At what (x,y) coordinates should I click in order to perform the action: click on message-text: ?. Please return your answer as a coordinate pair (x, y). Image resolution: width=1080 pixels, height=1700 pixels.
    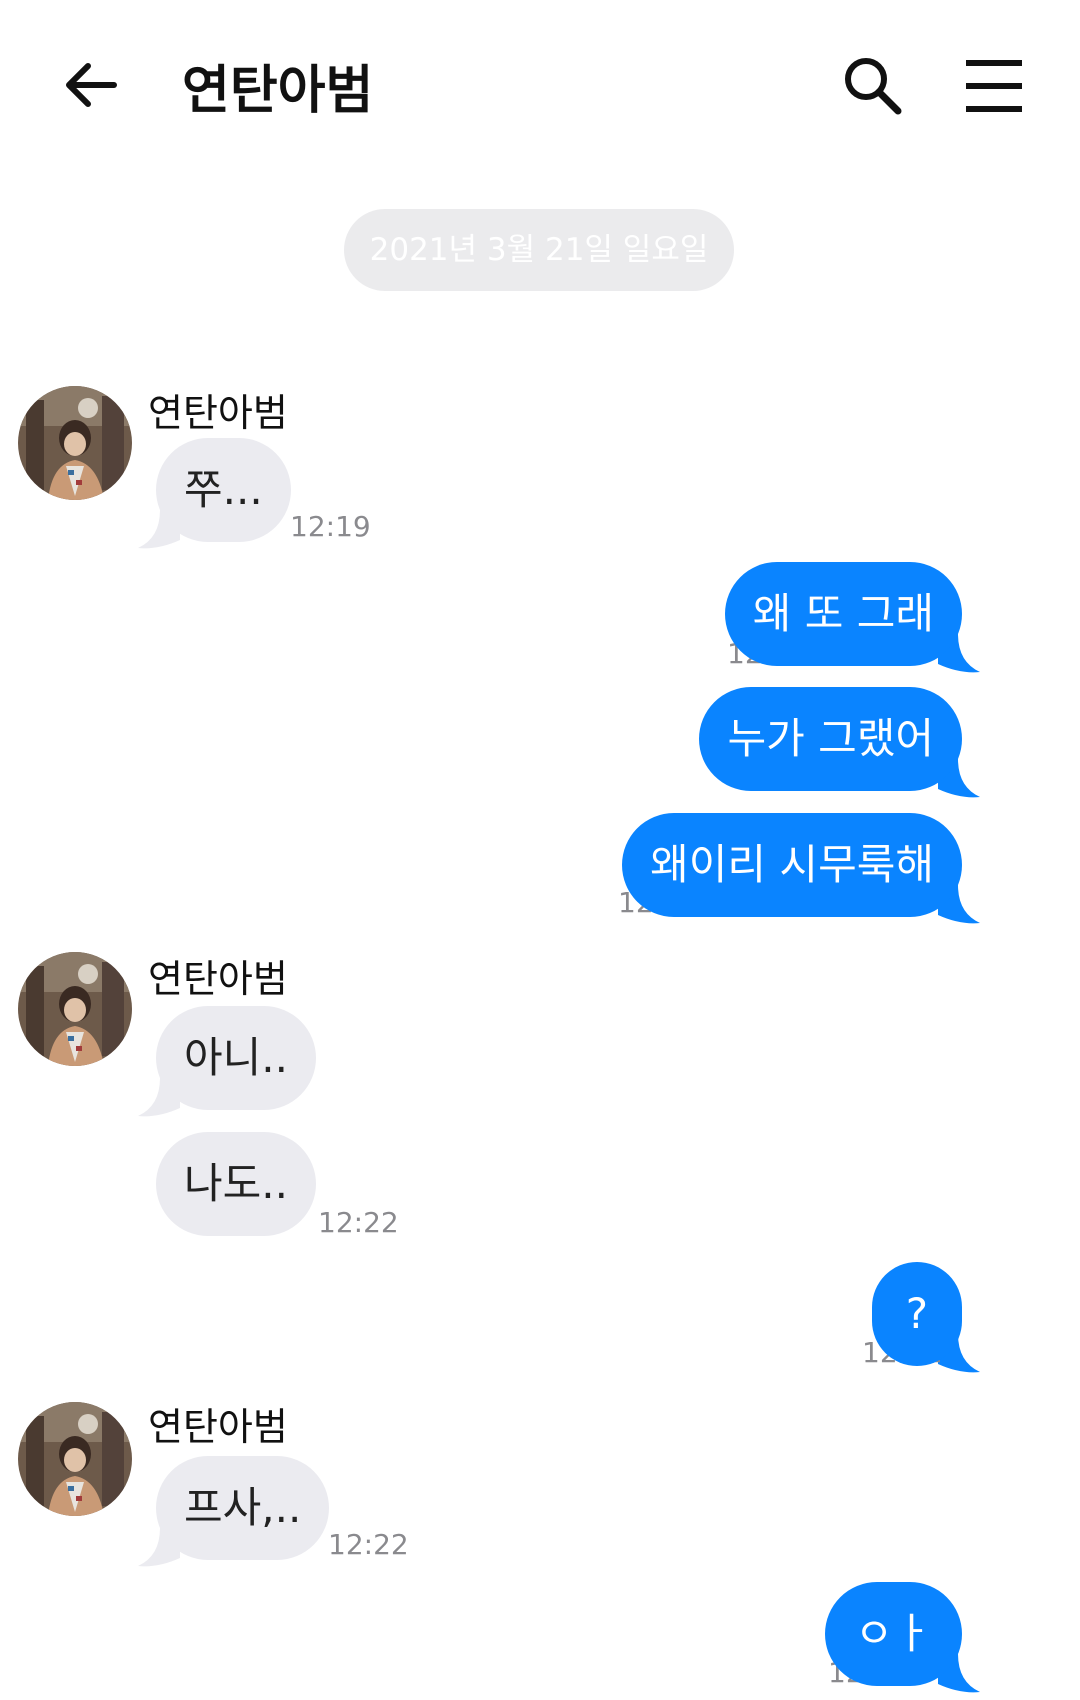
    Looking at the image, I should click on (916, 1314).